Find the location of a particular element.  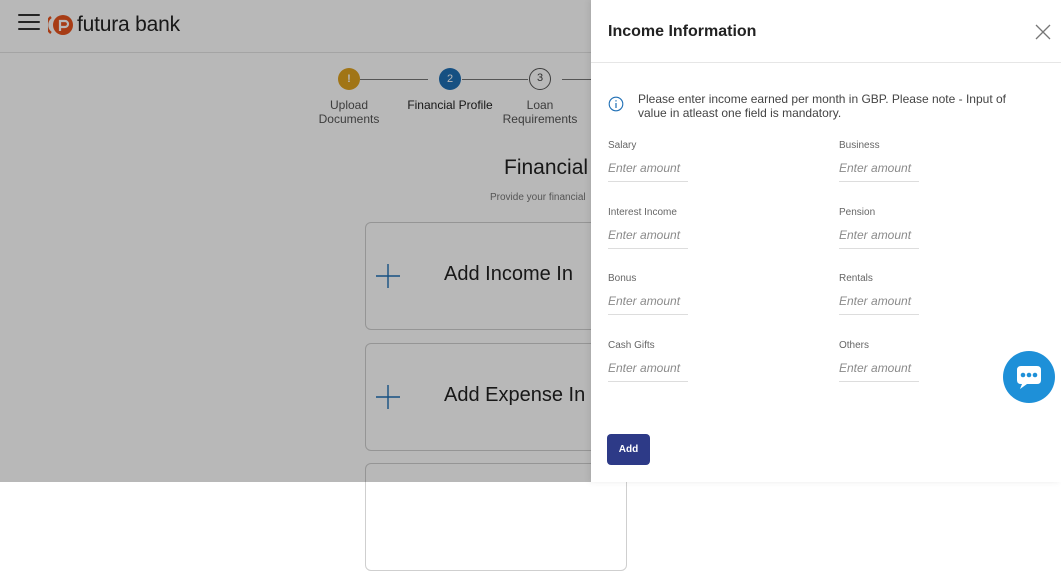

field-label: Pension is located at coordinates (857, 212).